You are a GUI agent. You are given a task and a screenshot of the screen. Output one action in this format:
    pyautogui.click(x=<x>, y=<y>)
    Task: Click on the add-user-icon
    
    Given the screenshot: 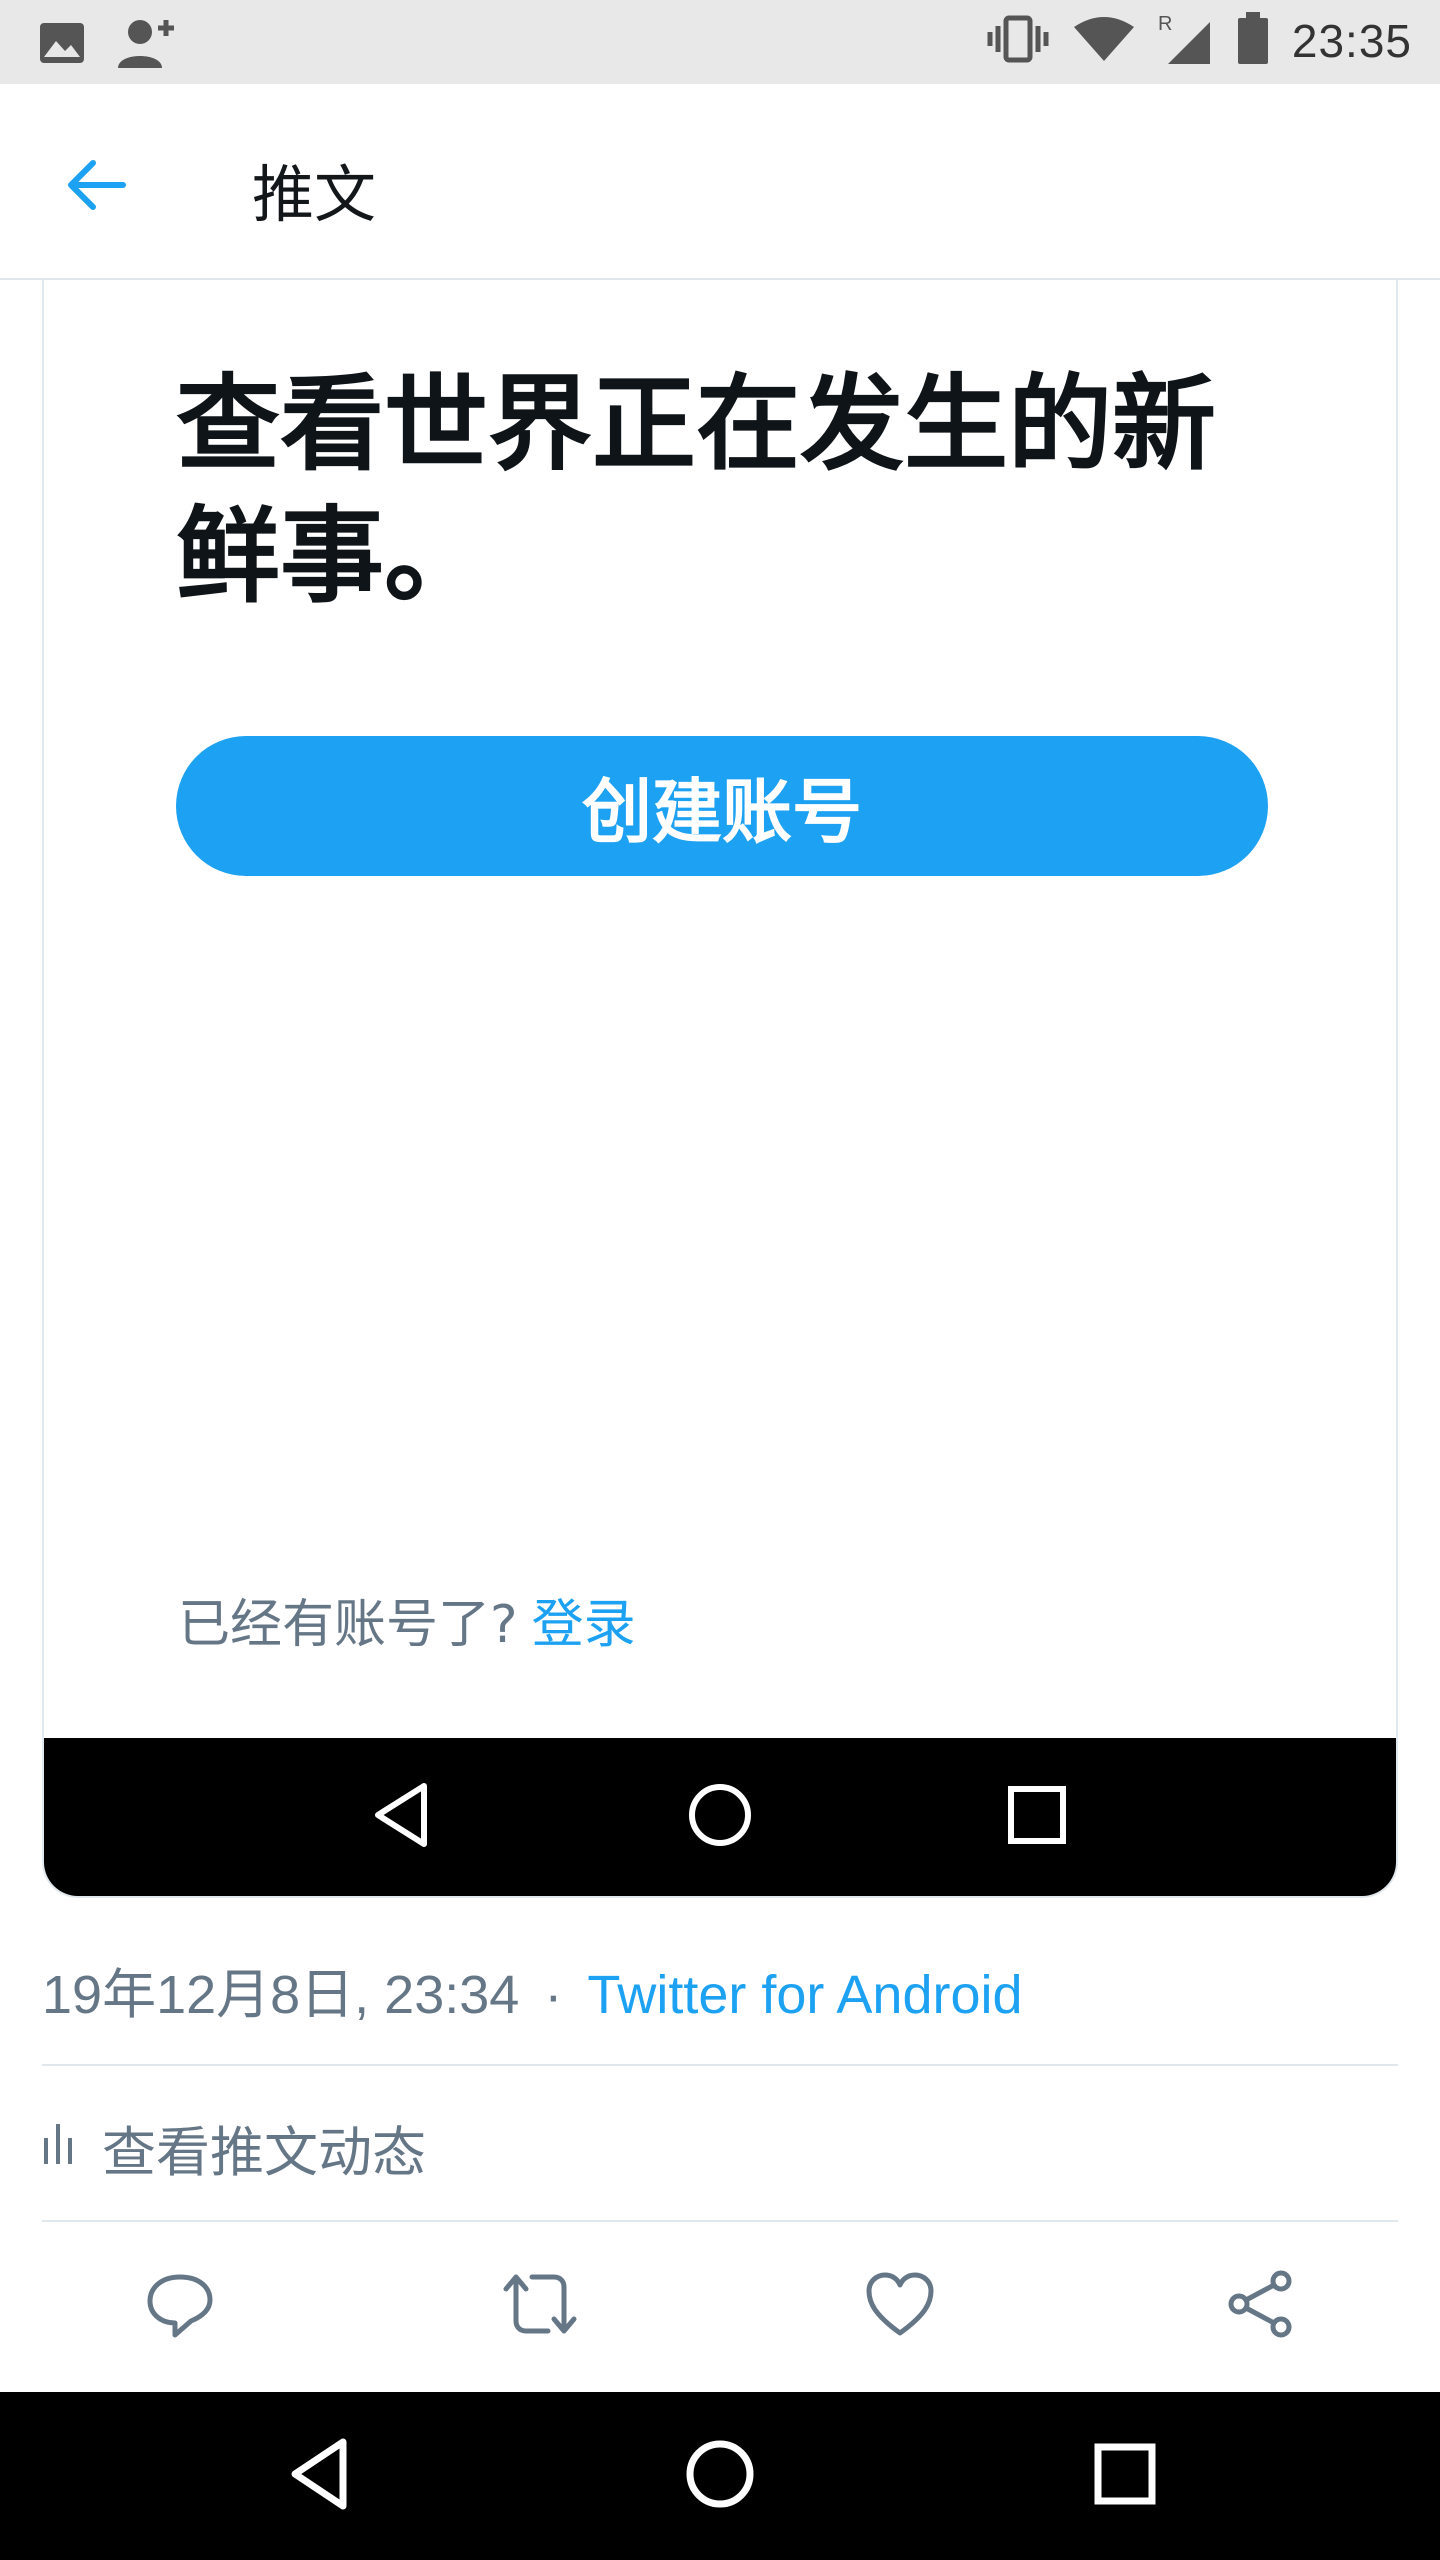 What is the action you would take?
    pyautogui.click(x=147, y=45)
    